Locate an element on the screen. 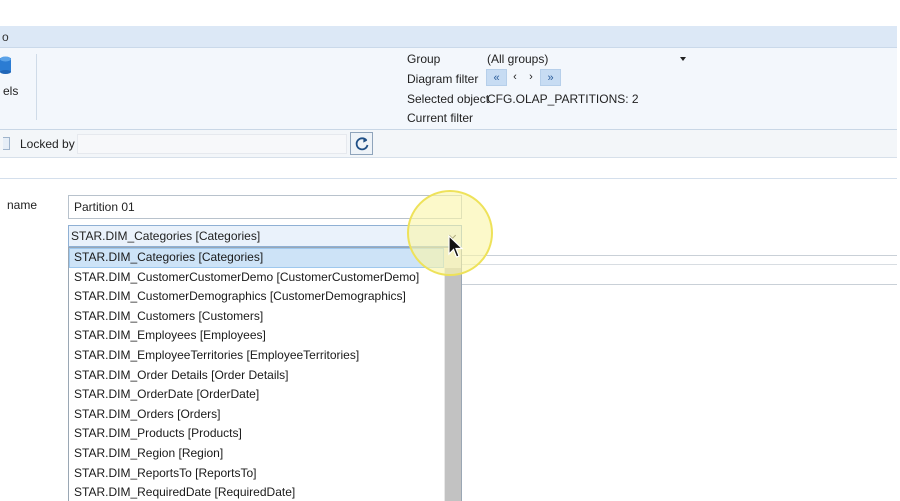  locked-by-field is located at coordinates (212, 144).